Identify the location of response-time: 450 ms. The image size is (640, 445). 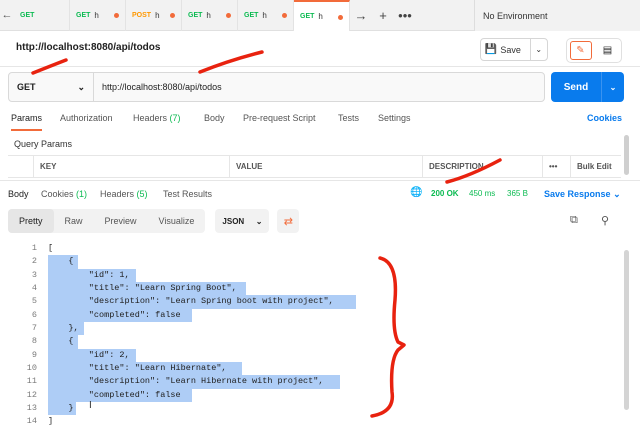
(482, 193).